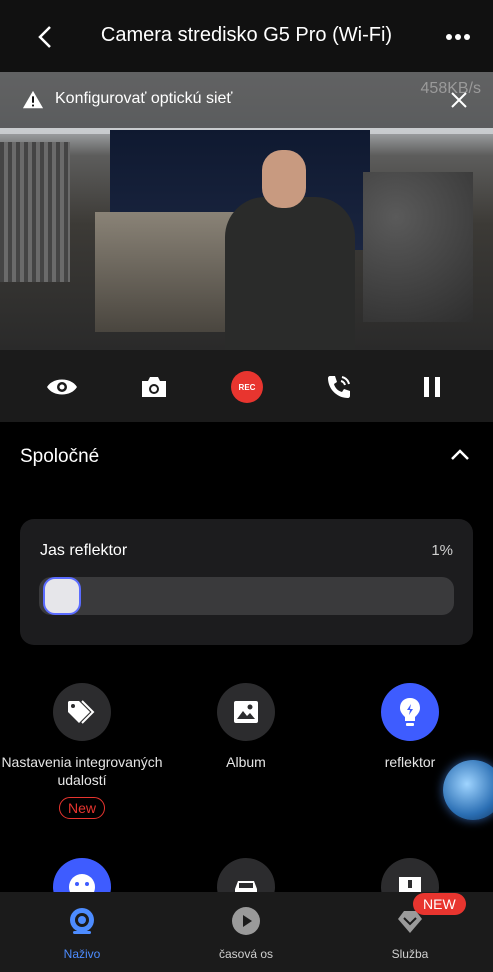 The image size is (493, 972). I want to click on call-button, so click(339, 387).